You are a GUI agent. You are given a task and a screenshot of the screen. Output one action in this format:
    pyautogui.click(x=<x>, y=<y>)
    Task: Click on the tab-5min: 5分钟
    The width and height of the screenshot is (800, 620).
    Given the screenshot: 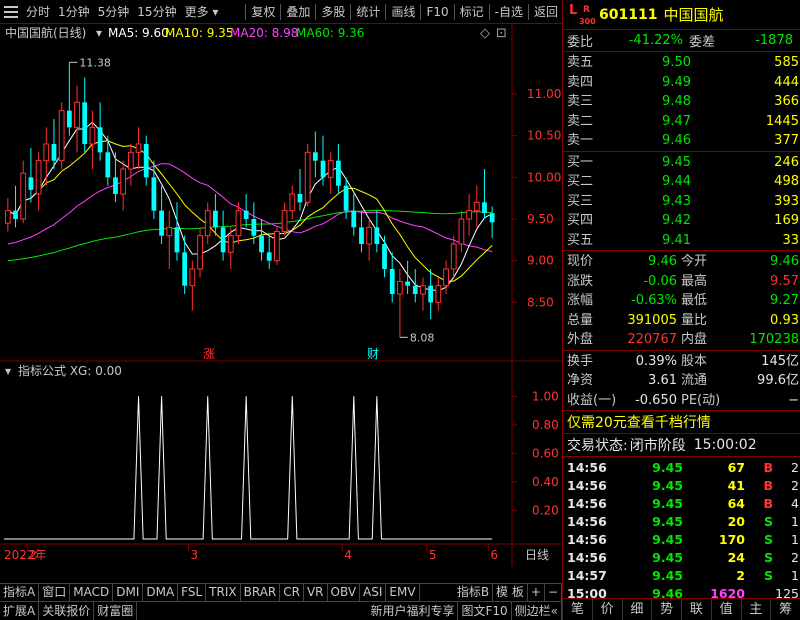 What is the action you would take?
    pyautogui.click(x=114, y=12)
    